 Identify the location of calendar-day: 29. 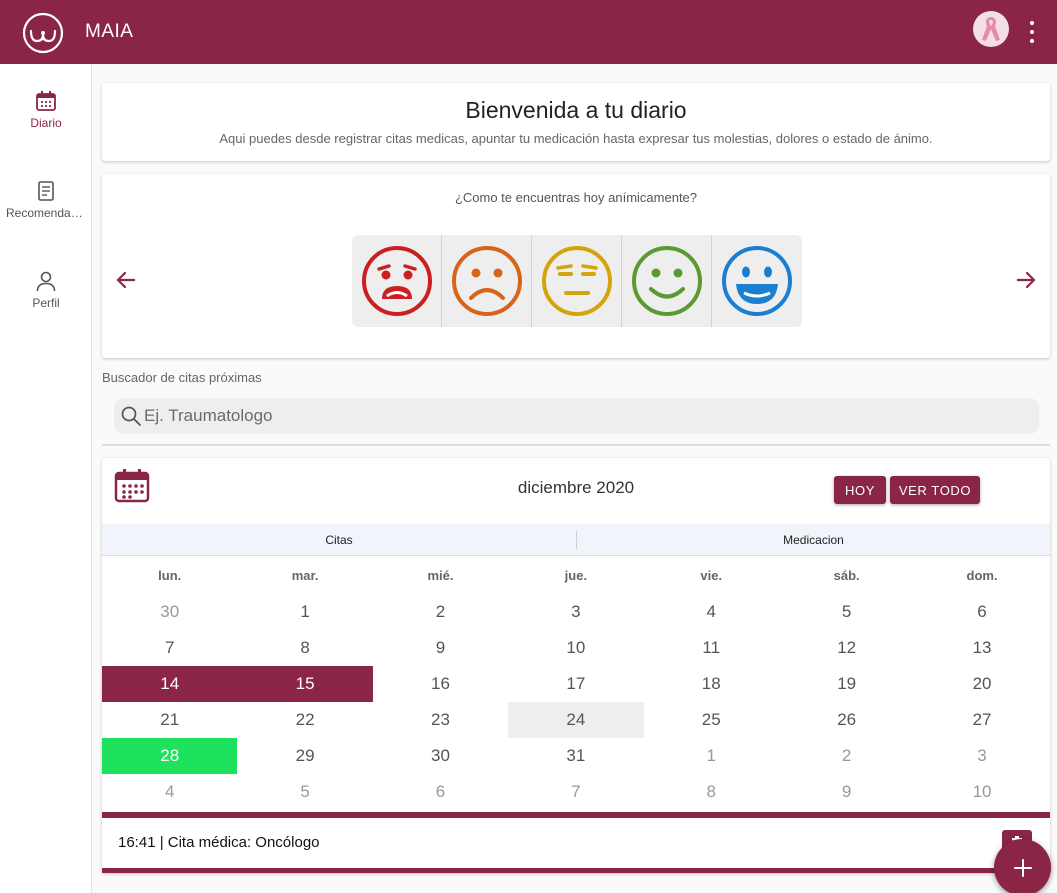
(304, 756).